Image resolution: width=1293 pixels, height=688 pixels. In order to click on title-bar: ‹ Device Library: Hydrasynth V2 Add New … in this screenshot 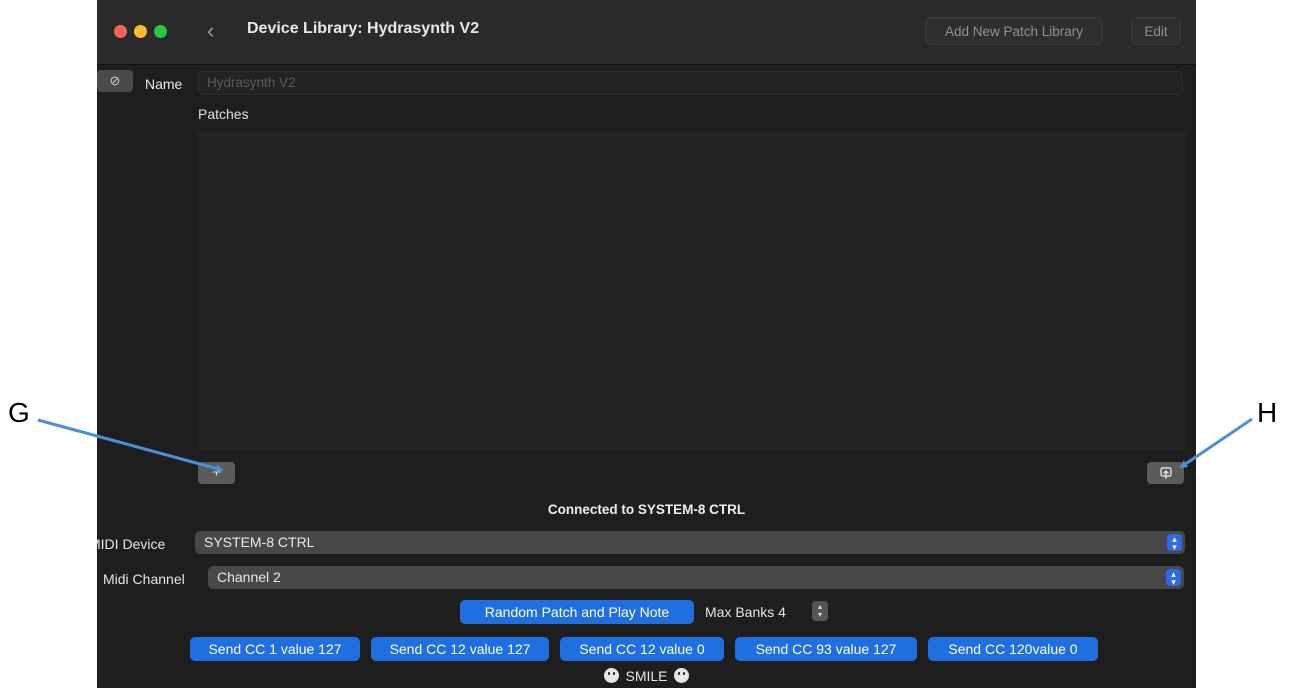, I will do `click(646, 32)`.